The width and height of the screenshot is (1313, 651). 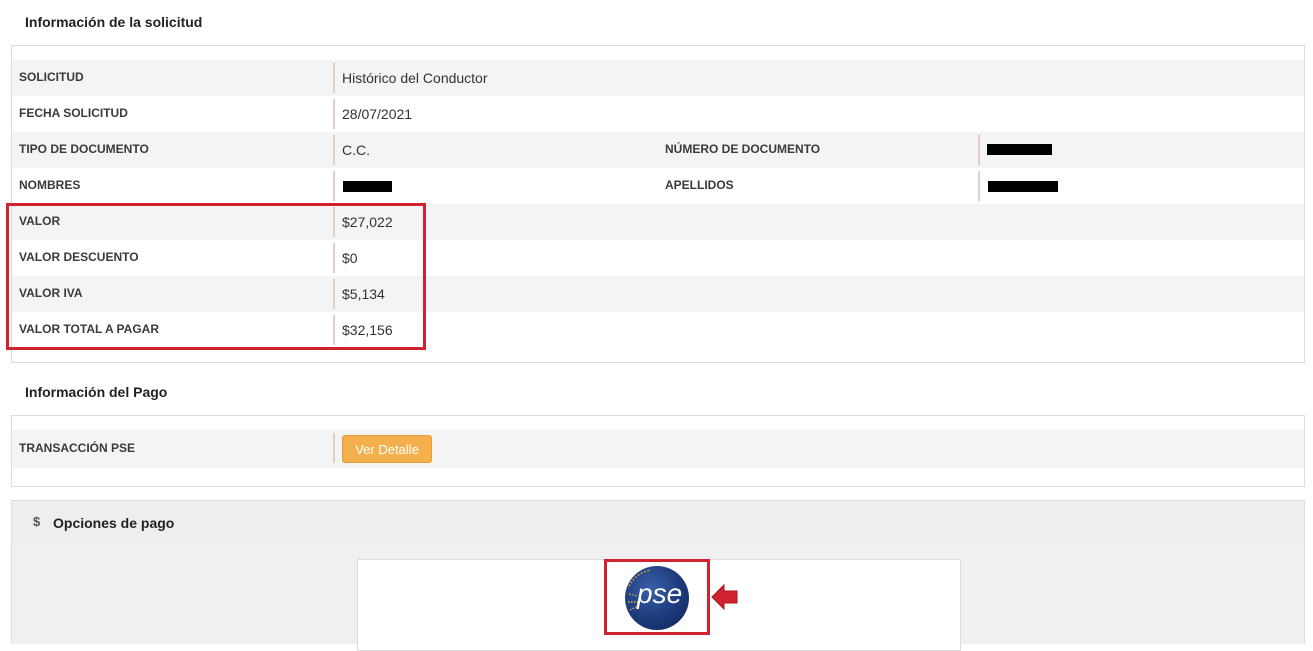 What do you see at coordinates (415, 78) in the screenshot?
I see `solicitud-value: Histórico del Conductor` at bounding box center [415, 78].